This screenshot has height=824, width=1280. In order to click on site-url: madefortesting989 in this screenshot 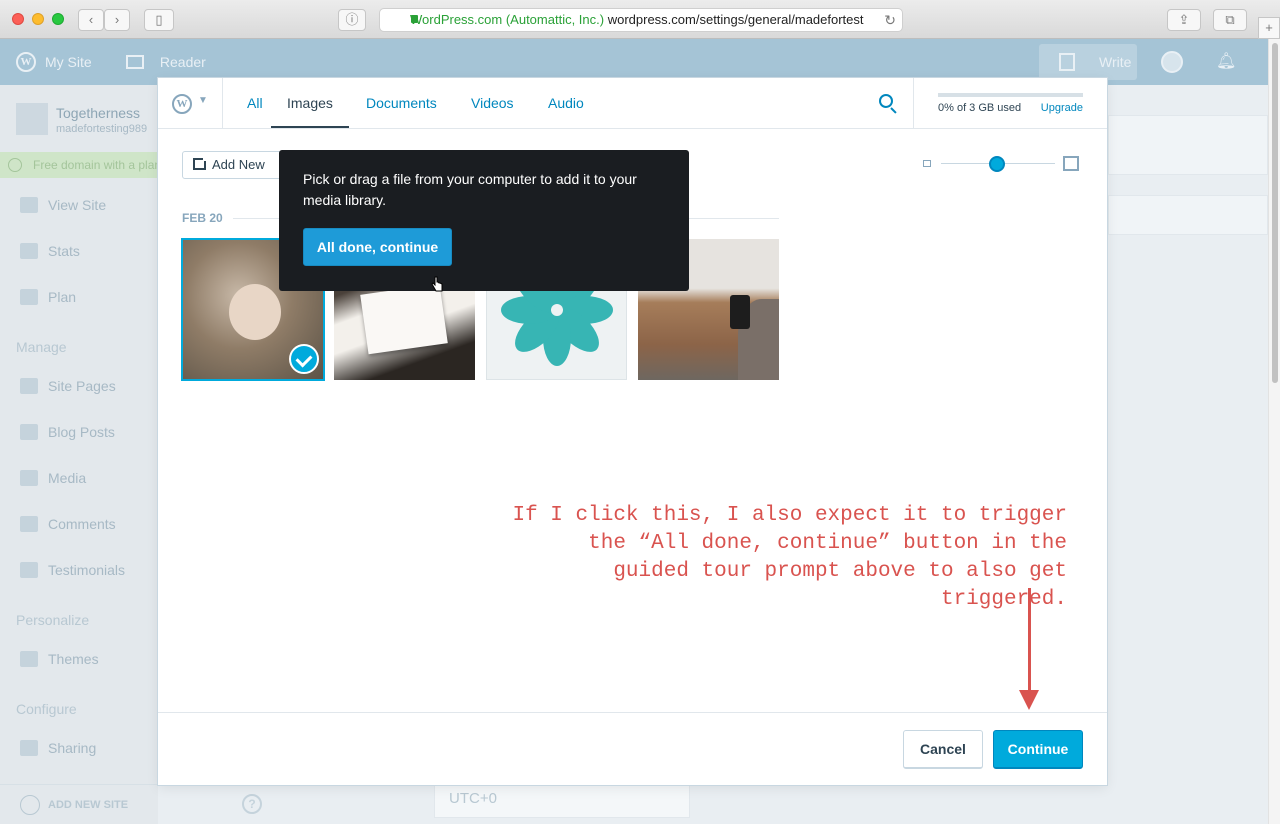, I will do `click(102, 129)`.